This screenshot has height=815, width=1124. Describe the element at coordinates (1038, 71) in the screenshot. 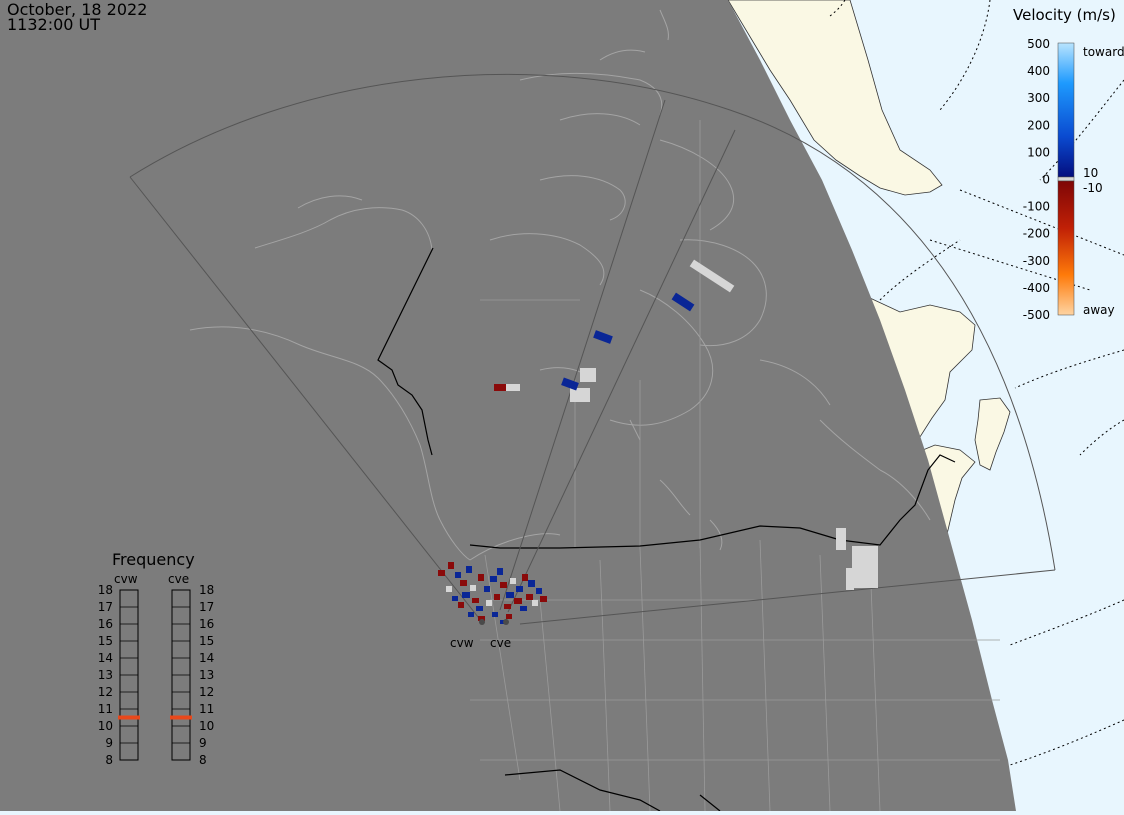

I see `velocity-tick-label: 400` at that location.